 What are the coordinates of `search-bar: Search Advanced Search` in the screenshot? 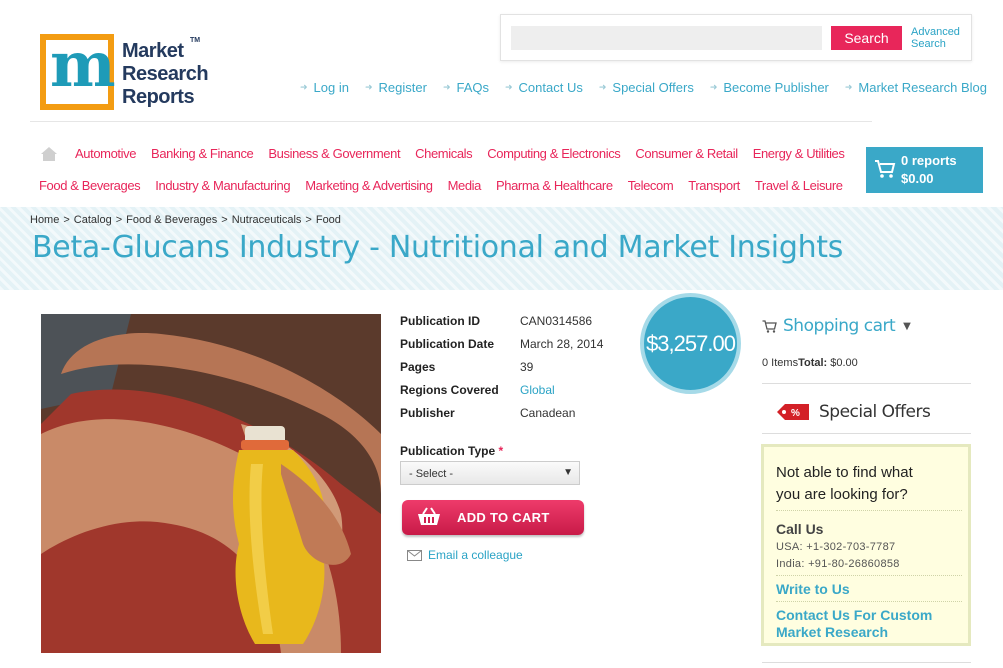 It's located at (736, 37).